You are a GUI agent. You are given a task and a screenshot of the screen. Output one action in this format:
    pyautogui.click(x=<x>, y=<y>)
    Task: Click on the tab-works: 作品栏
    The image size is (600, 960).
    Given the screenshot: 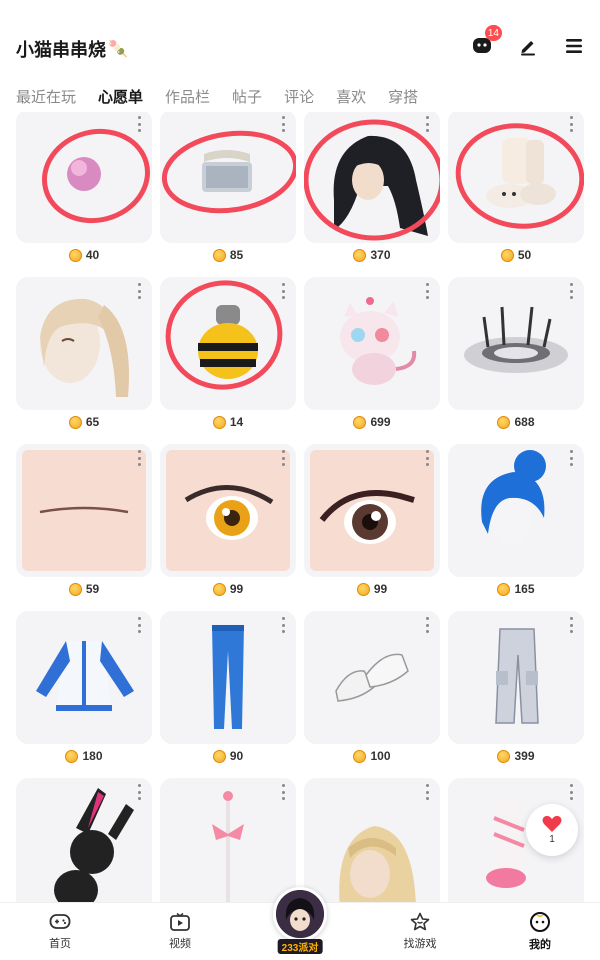 What is the action you would take?
    pyautogui.click(x=187, y=96)
    